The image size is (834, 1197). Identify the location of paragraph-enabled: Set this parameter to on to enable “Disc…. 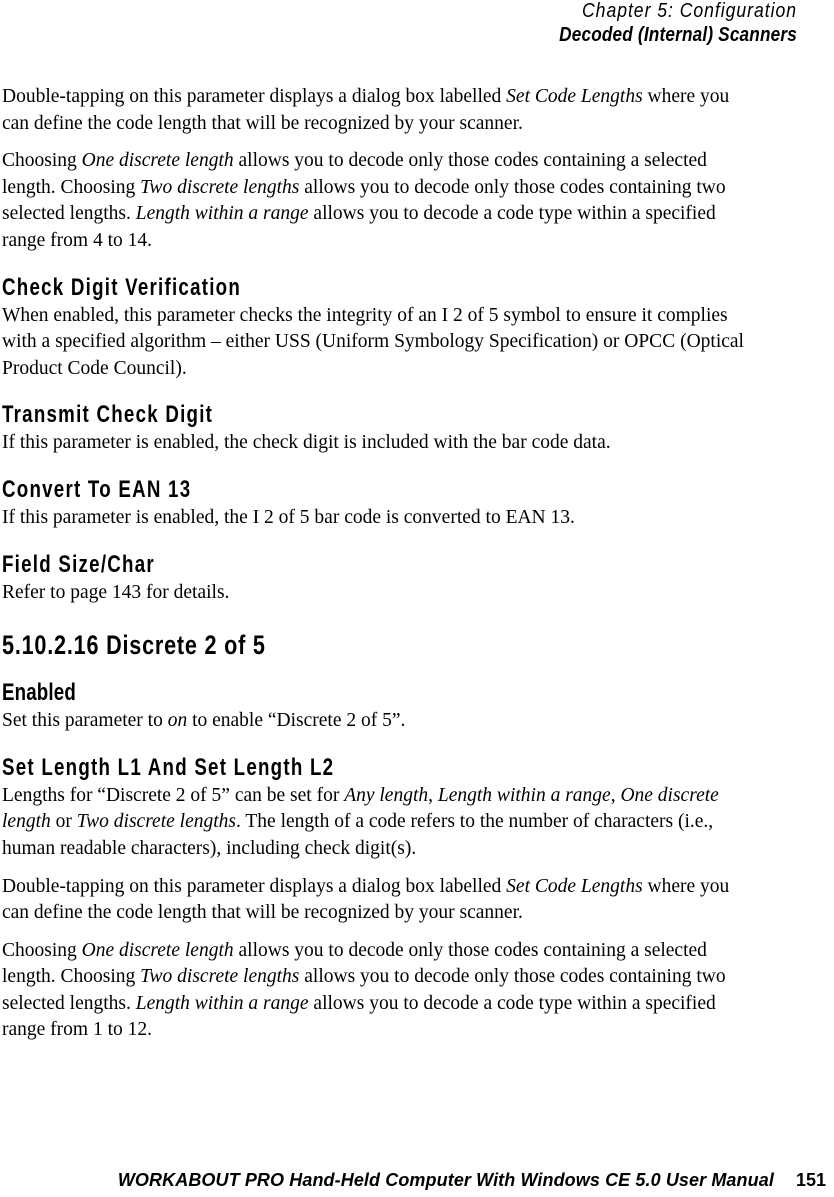
(374, 721).